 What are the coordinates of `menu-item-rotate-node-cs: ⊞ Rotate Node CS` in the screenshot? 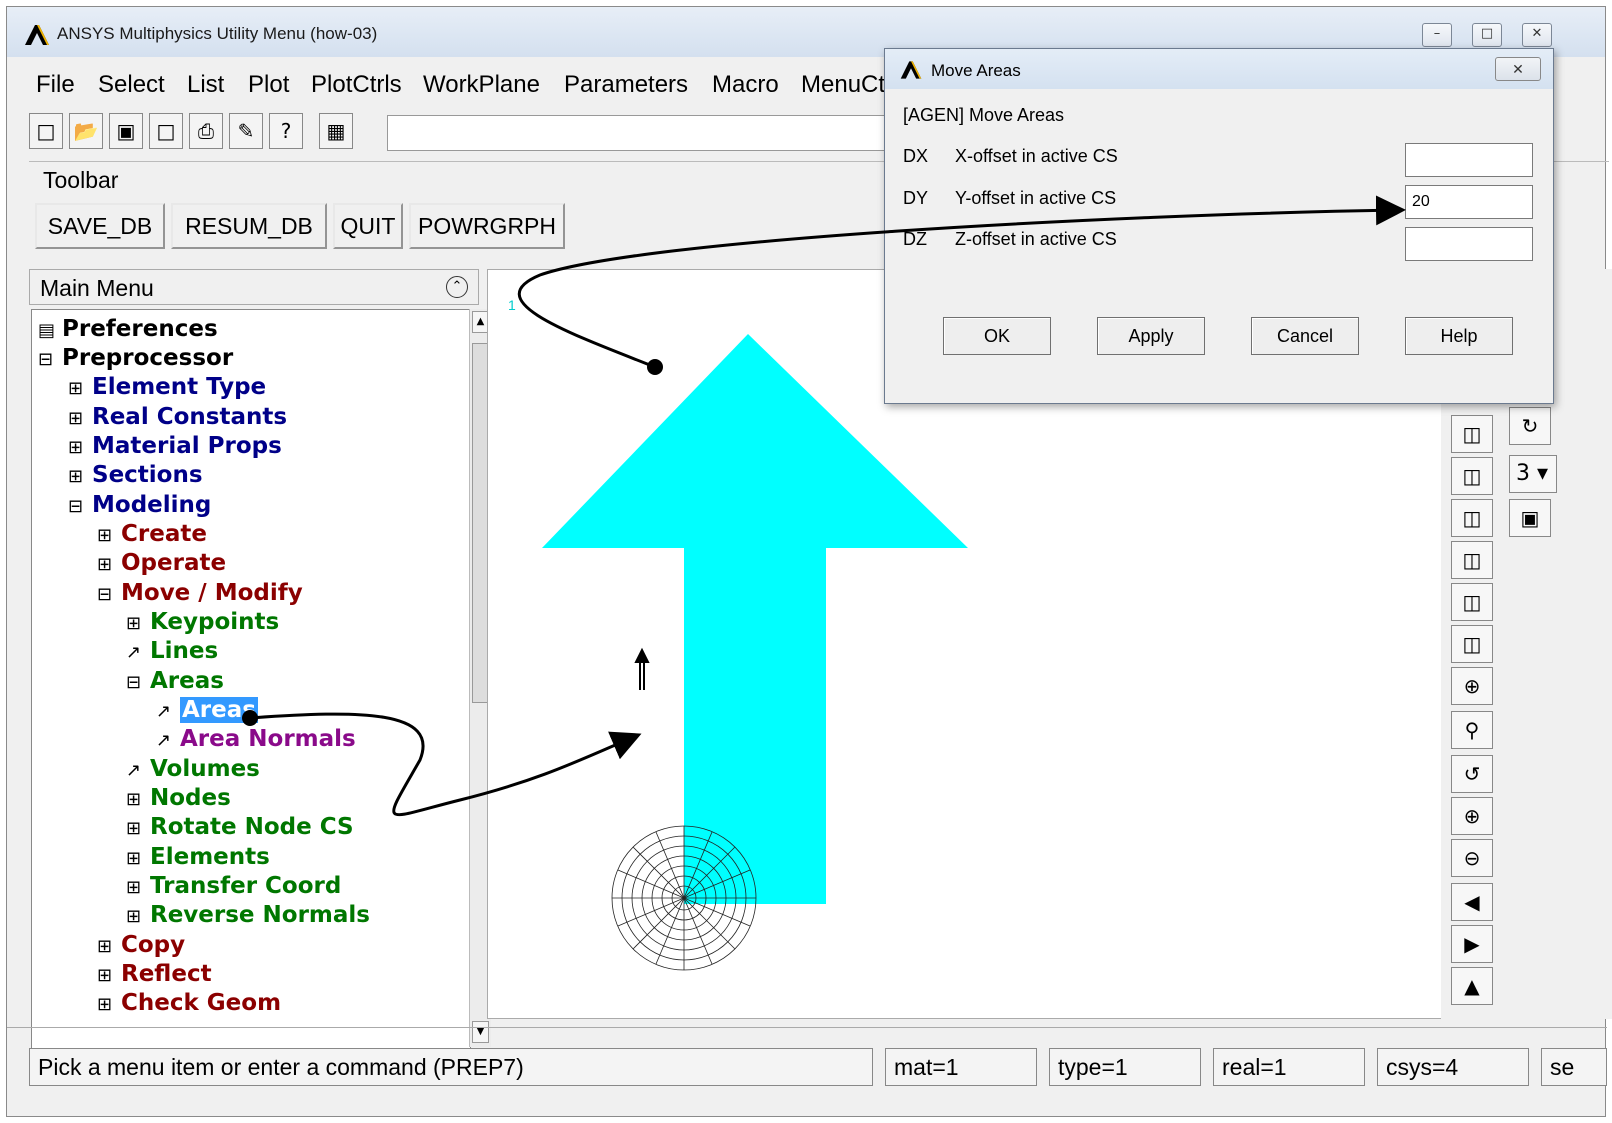 It's located at (240, 827).